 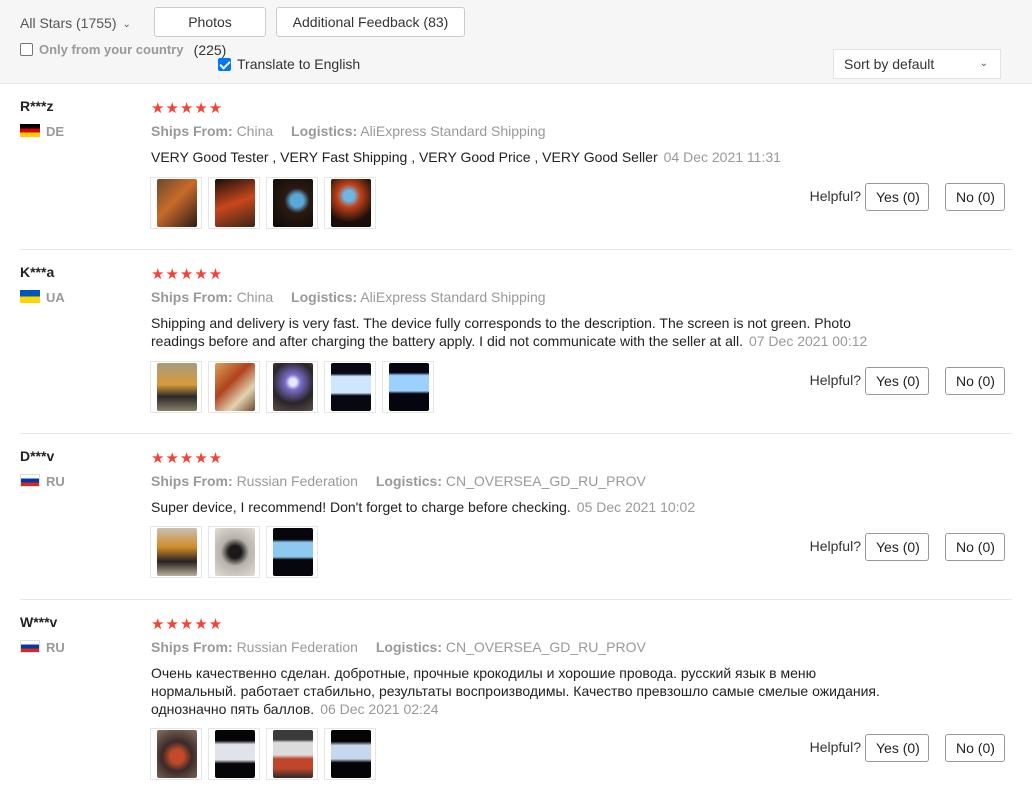 What do you see at coordinates (42, 297) in the screenshot?
I see `reviewer-country: UA` at bounding box center [42, 297].